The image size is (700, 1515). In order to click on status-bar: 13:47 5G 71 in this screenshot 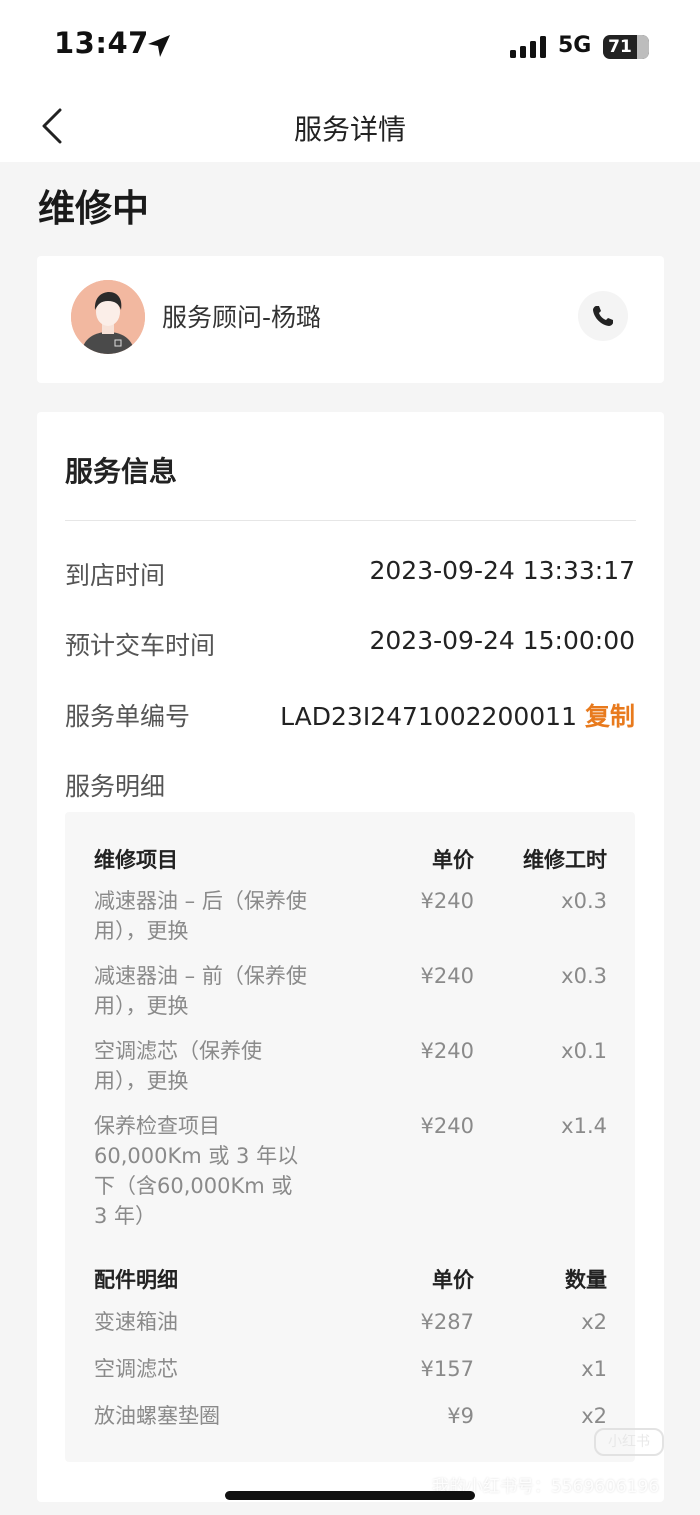, I will do `click(350, 46)`.